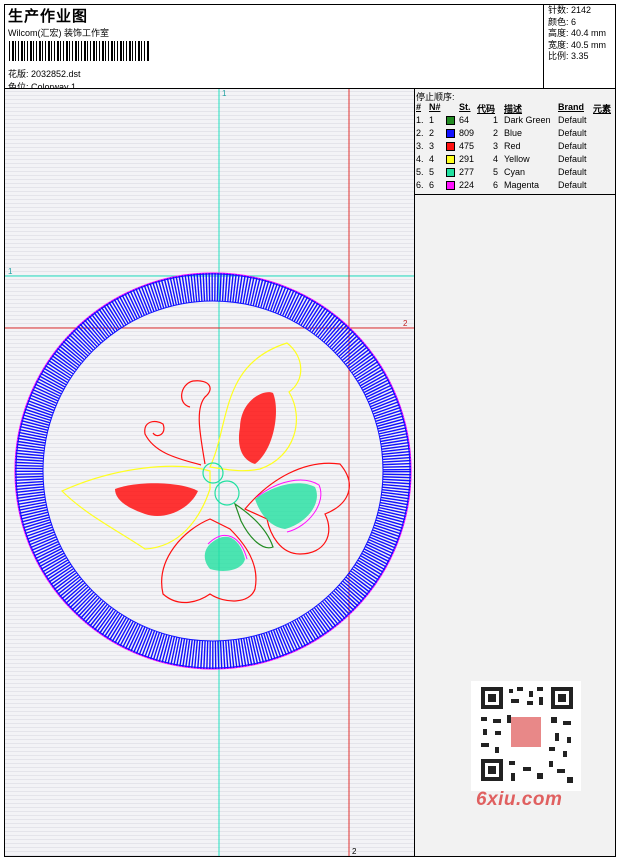 Image resolution: width=620 pixels, height=861 pixels. What do you see at coordinates (432, 172) in the screenshot?
I see `row-needle: 5` at bounding box center [432, 172].